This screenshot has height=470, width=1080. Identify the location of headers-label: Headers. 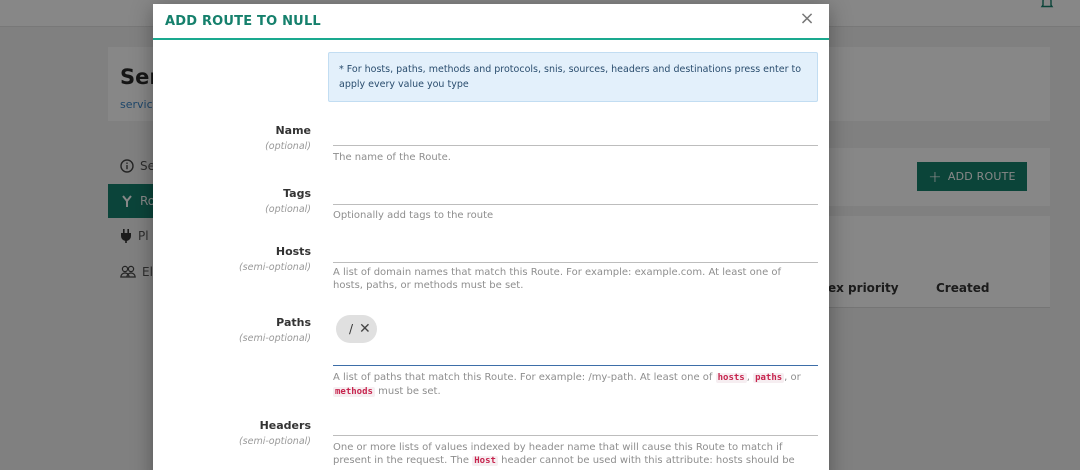
(285, 425).